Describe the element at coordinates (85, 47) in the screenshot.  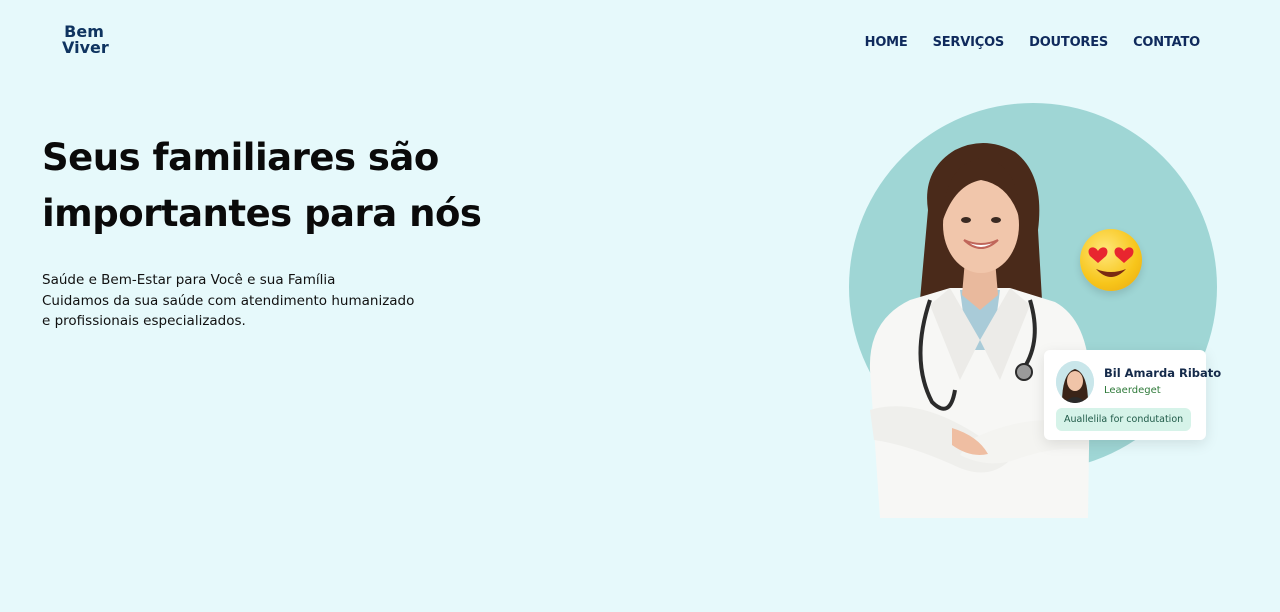
I see `brand-logo-line2: Viver` at that location.